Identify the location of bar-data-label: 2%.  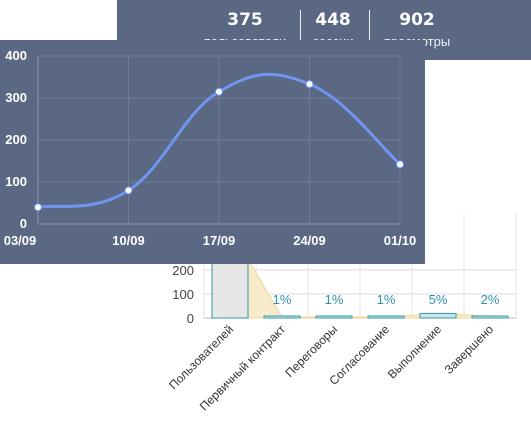
(490, 299).